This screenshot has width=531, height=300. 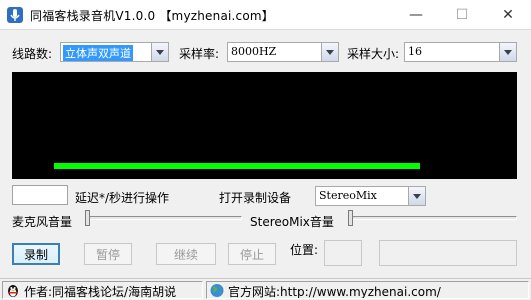 What do you see at coordinates (304, 250) in the screenshot?
I see `position-label: 位置:` at bounding box center [304, 250].